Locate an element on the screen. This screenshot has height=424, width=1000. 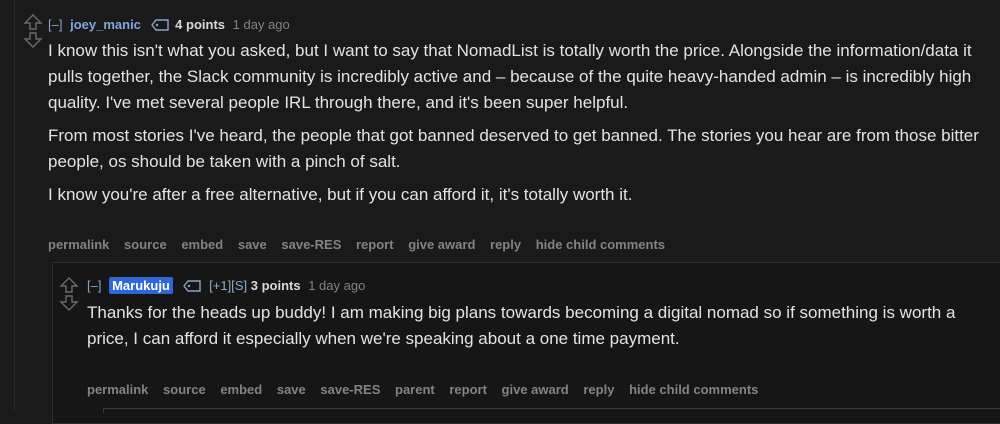
score: 4 points is located at coordinates (200, 24).